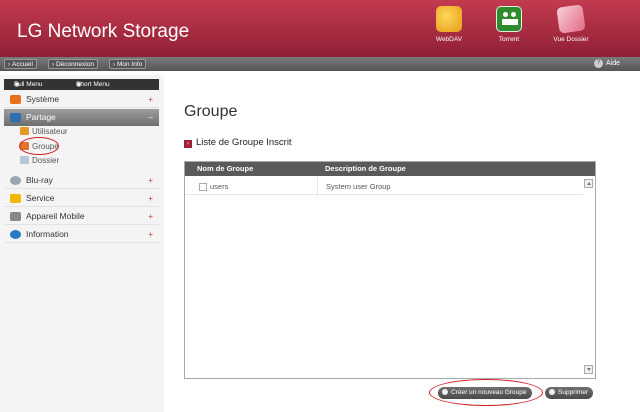  I want to click on top-toolbar: › Accueil › Déconnexion › Mon Info ? Aide, so click(320, 64).